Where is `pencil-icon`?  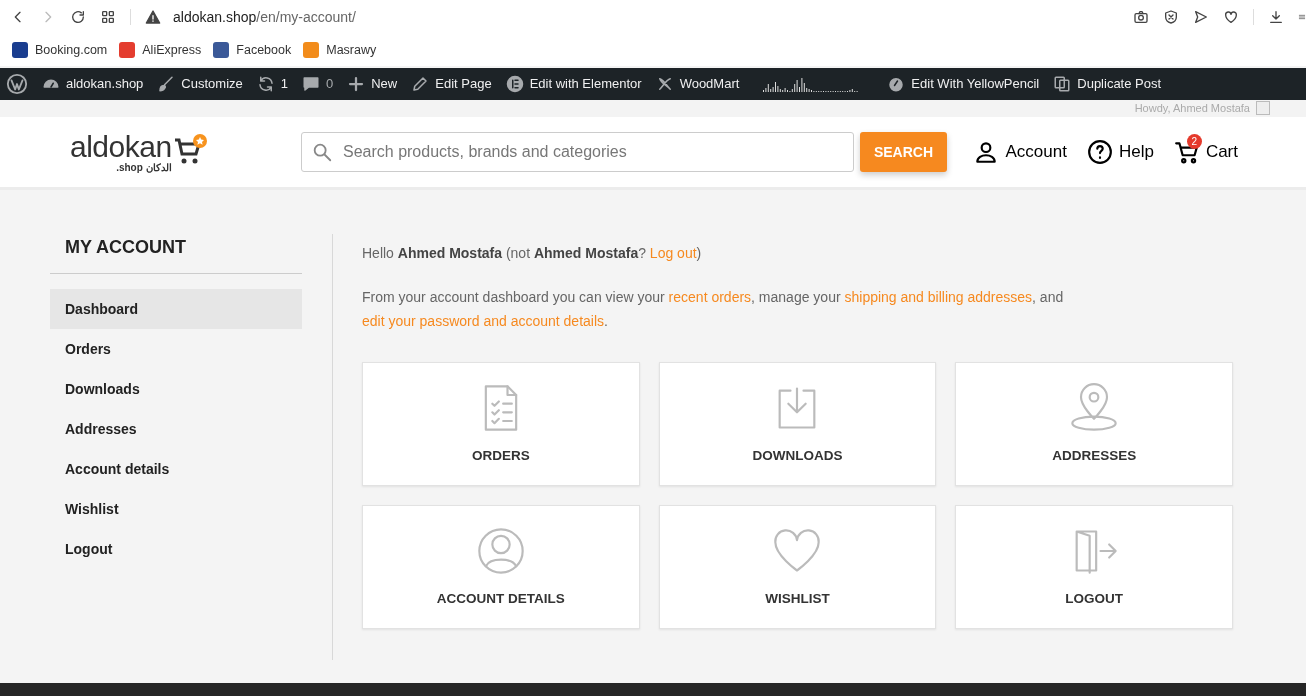
pencil-icon is located at coordinates (420, 84).